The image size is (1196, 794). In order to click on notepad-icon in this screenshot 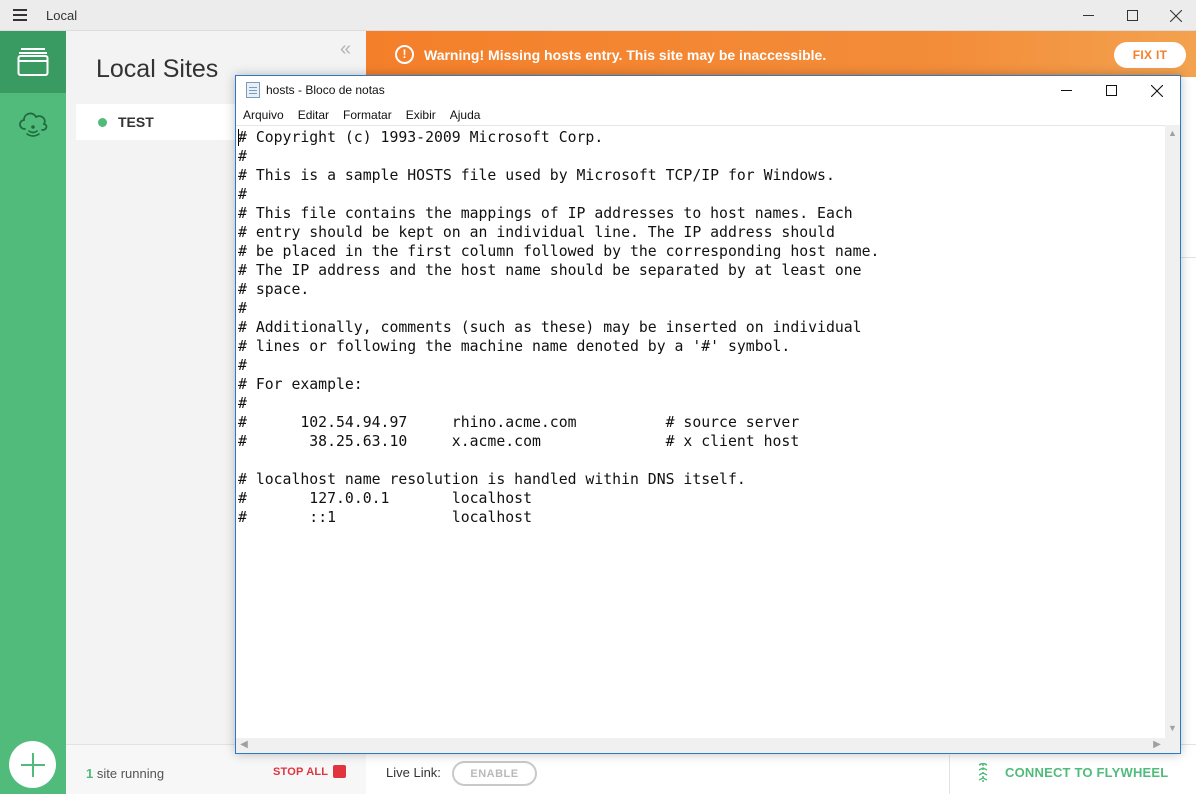, I will do `click(253, 90)`.